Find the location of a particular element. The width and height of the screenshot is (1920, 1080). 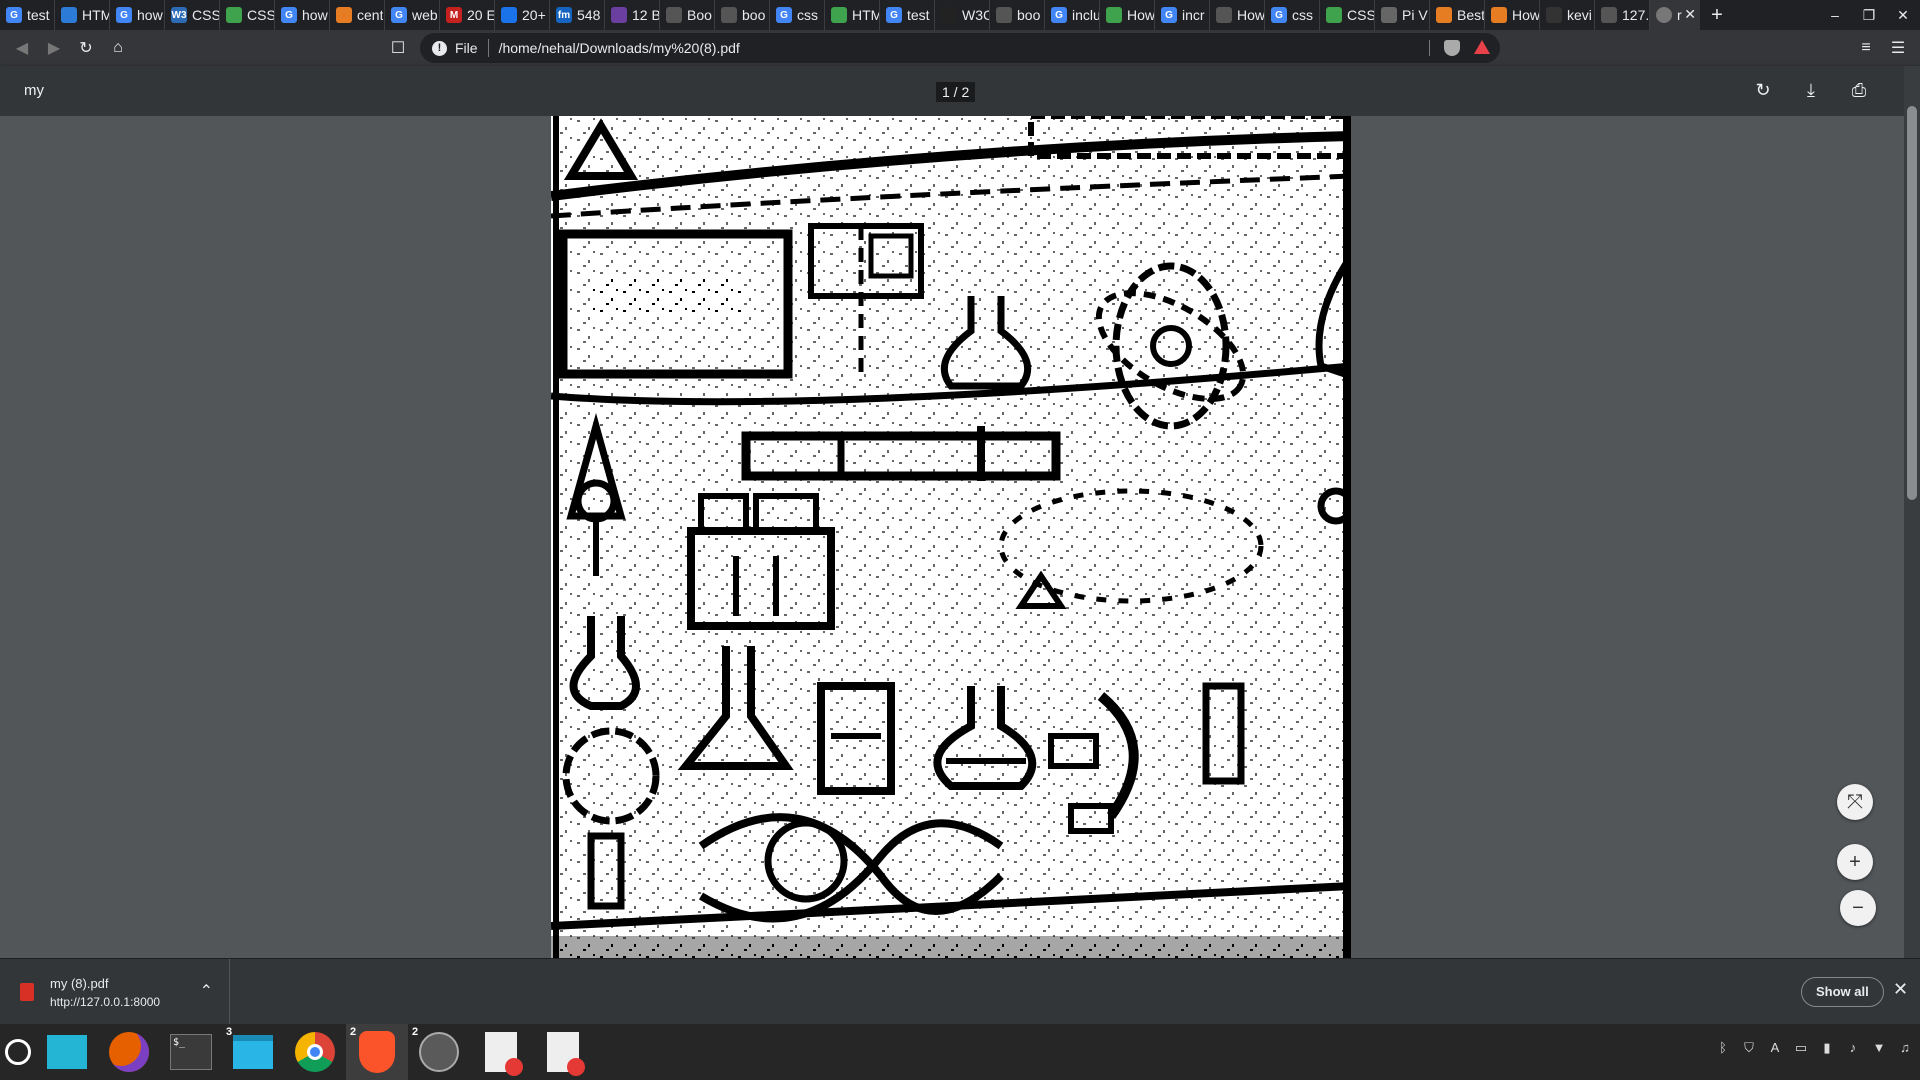

tab-label: CSS is located at coordinates (205, 15).